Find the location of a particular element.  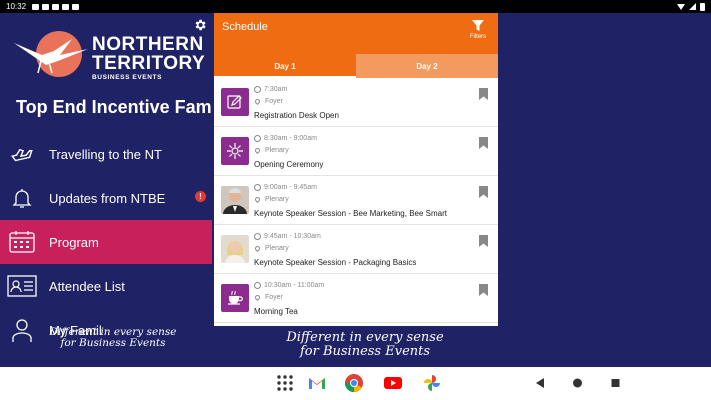

sidebar-item-program: Program is located at coordinates (106, 242).